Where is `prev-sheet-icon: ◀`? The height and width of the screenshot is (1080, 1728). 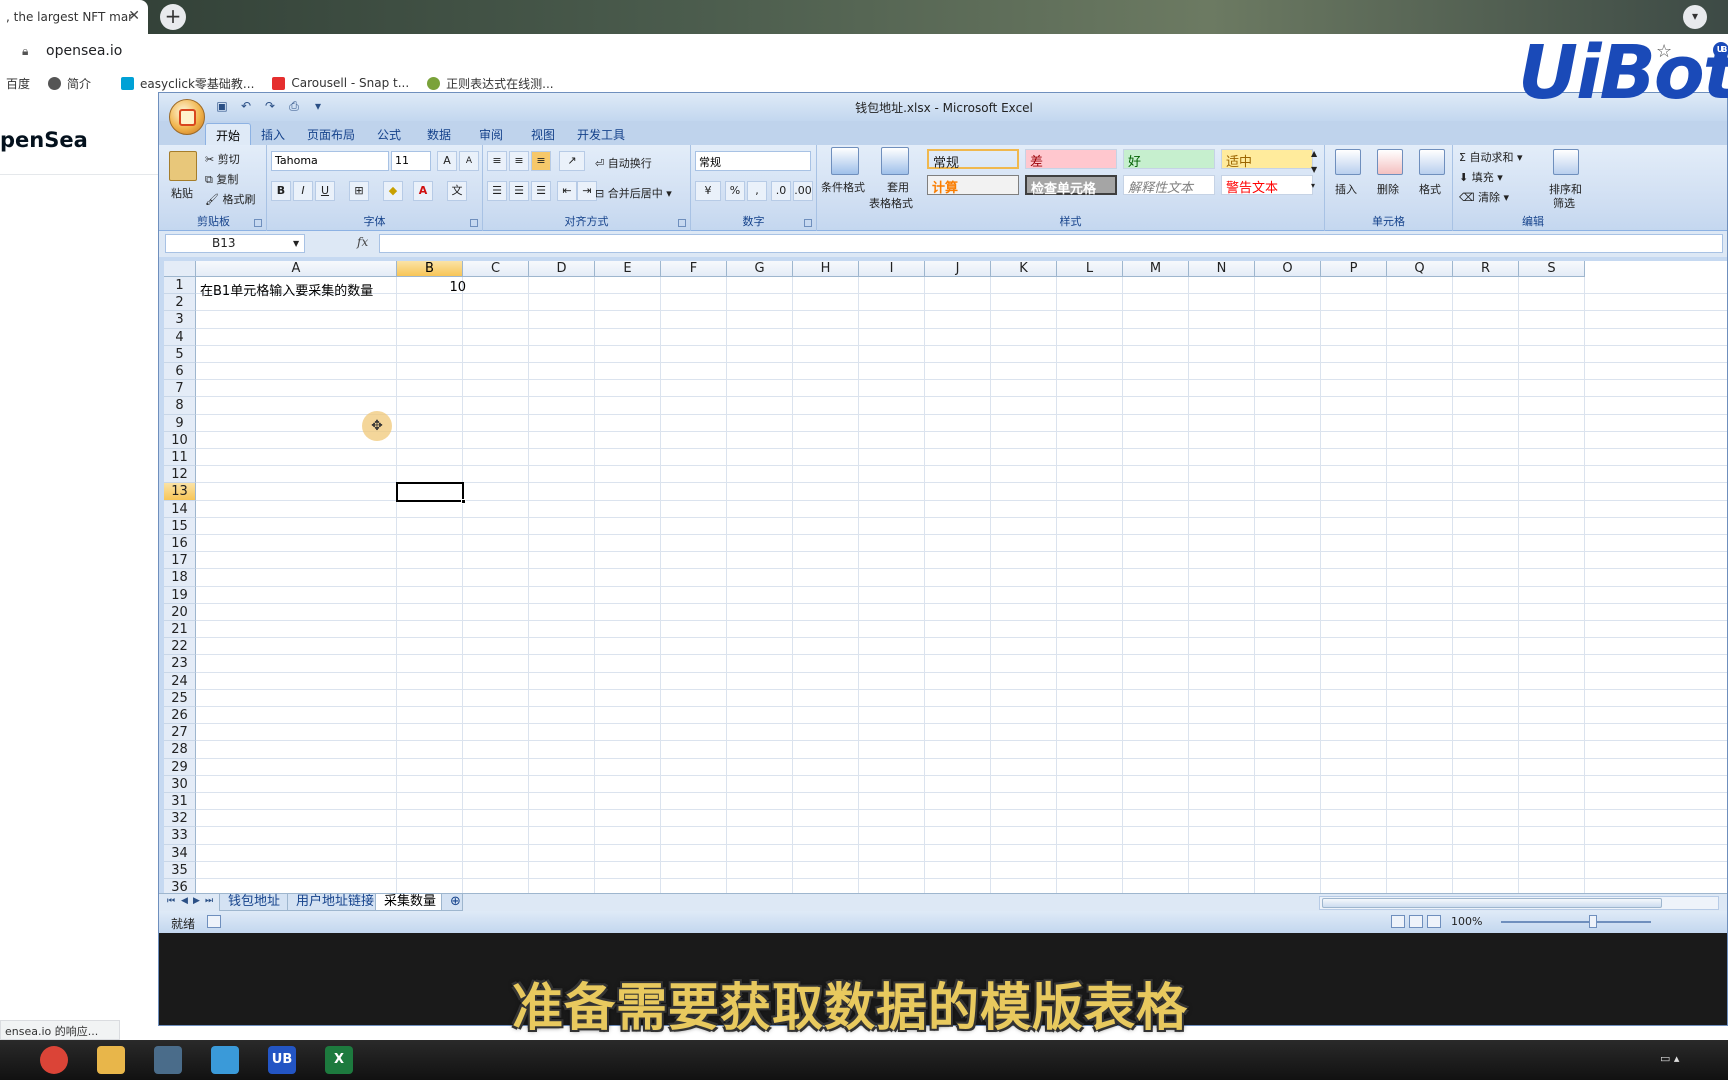 prev-sheet-icon: ◀ is located at coordinates (184, 901).